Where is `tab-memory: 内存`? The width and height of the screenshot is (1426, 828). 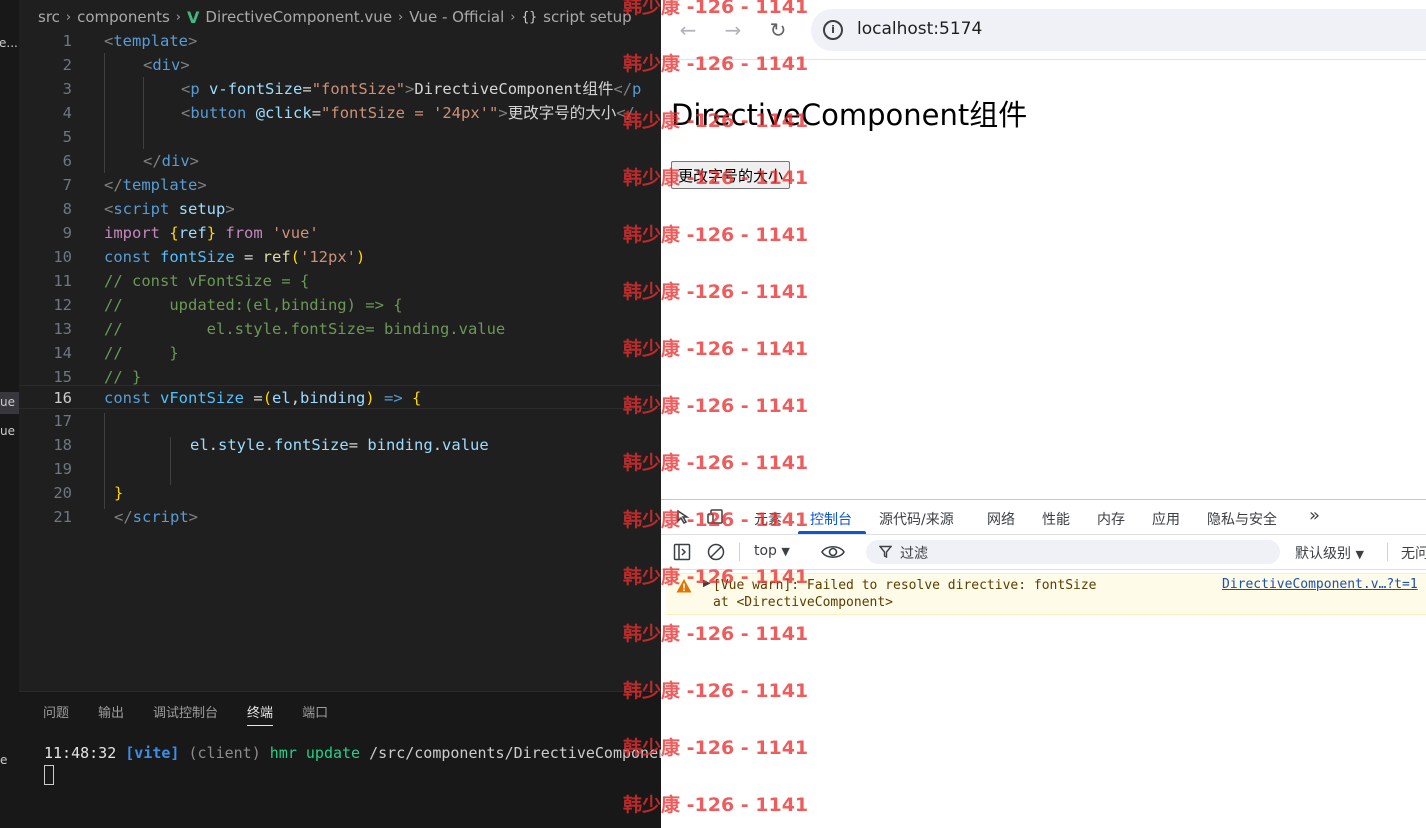
tab-memory: 内存 is located at coordinates (1111, 519).